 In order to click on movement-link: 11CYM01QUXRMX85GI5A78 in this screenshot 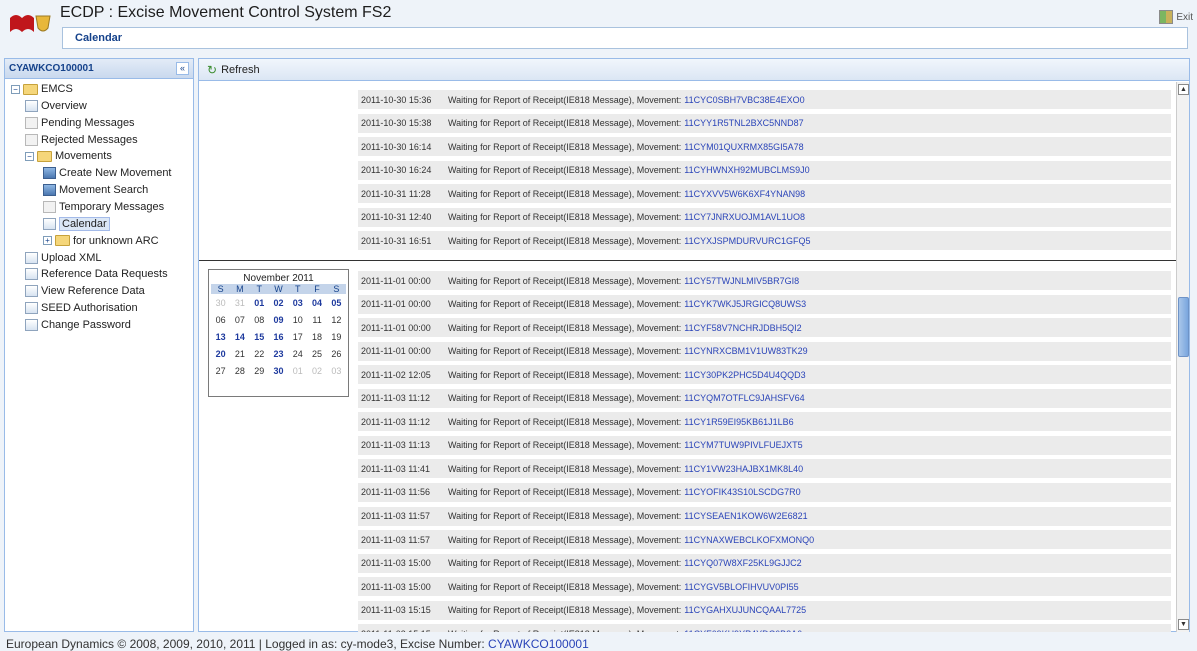, I will do `click(743, 147)`.